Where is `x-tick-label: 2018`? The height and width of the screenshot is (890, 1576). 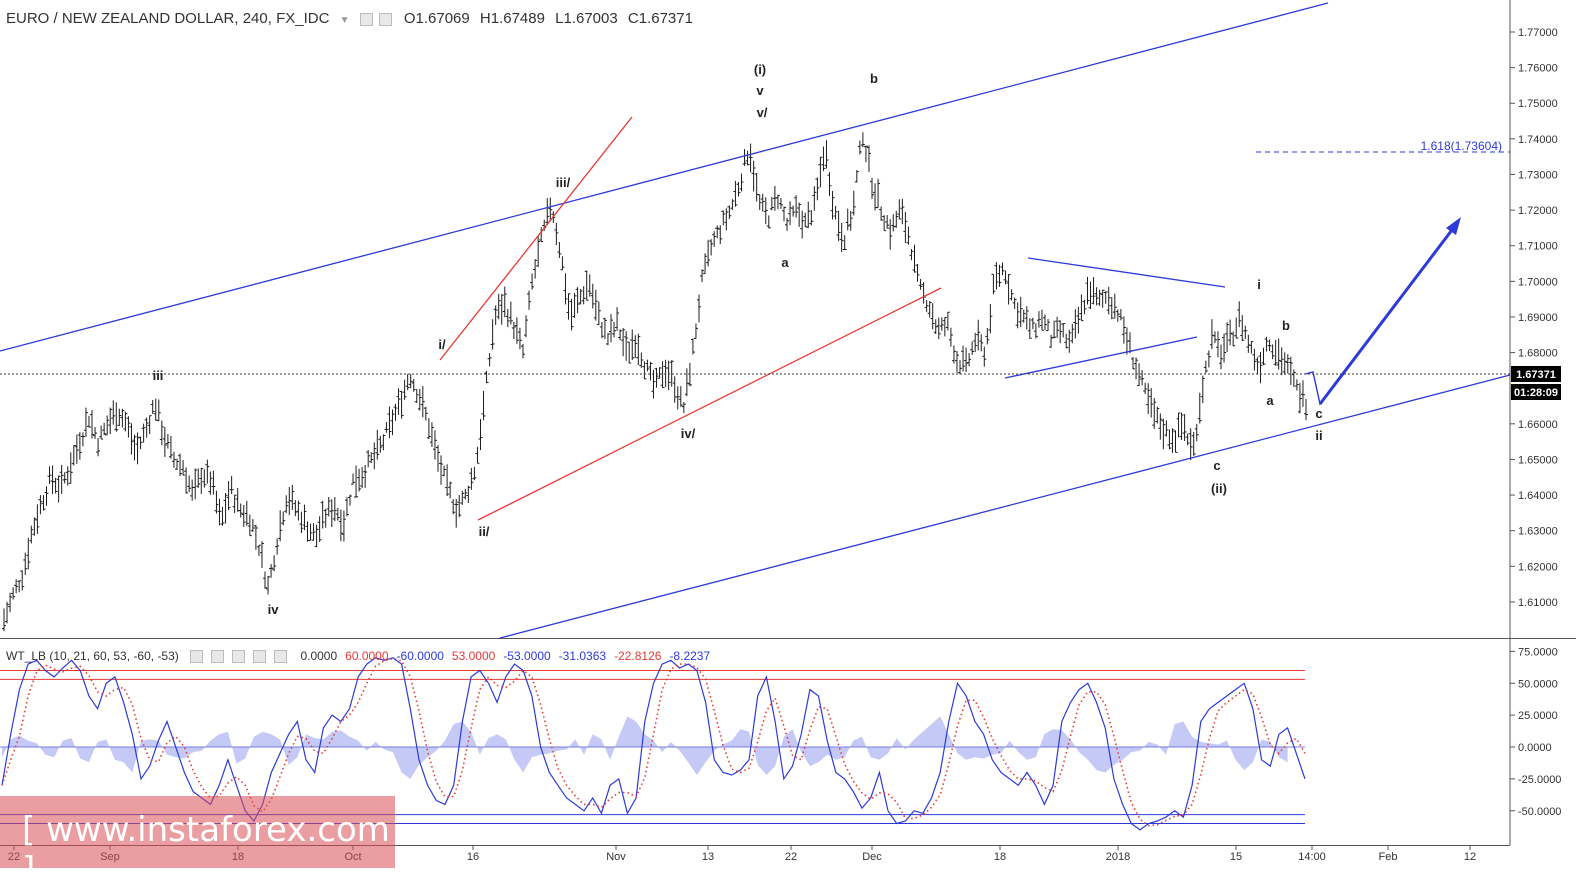 x-tick-label: 2018 is located at coordinates (1118, 857).